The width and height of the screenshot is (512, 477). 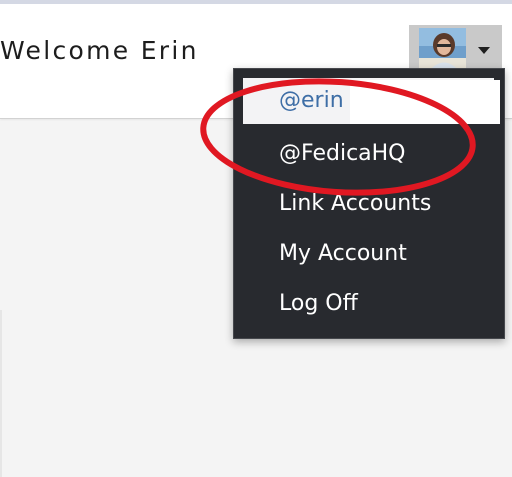 I want to click on avatar, so click(x=442, y=49).